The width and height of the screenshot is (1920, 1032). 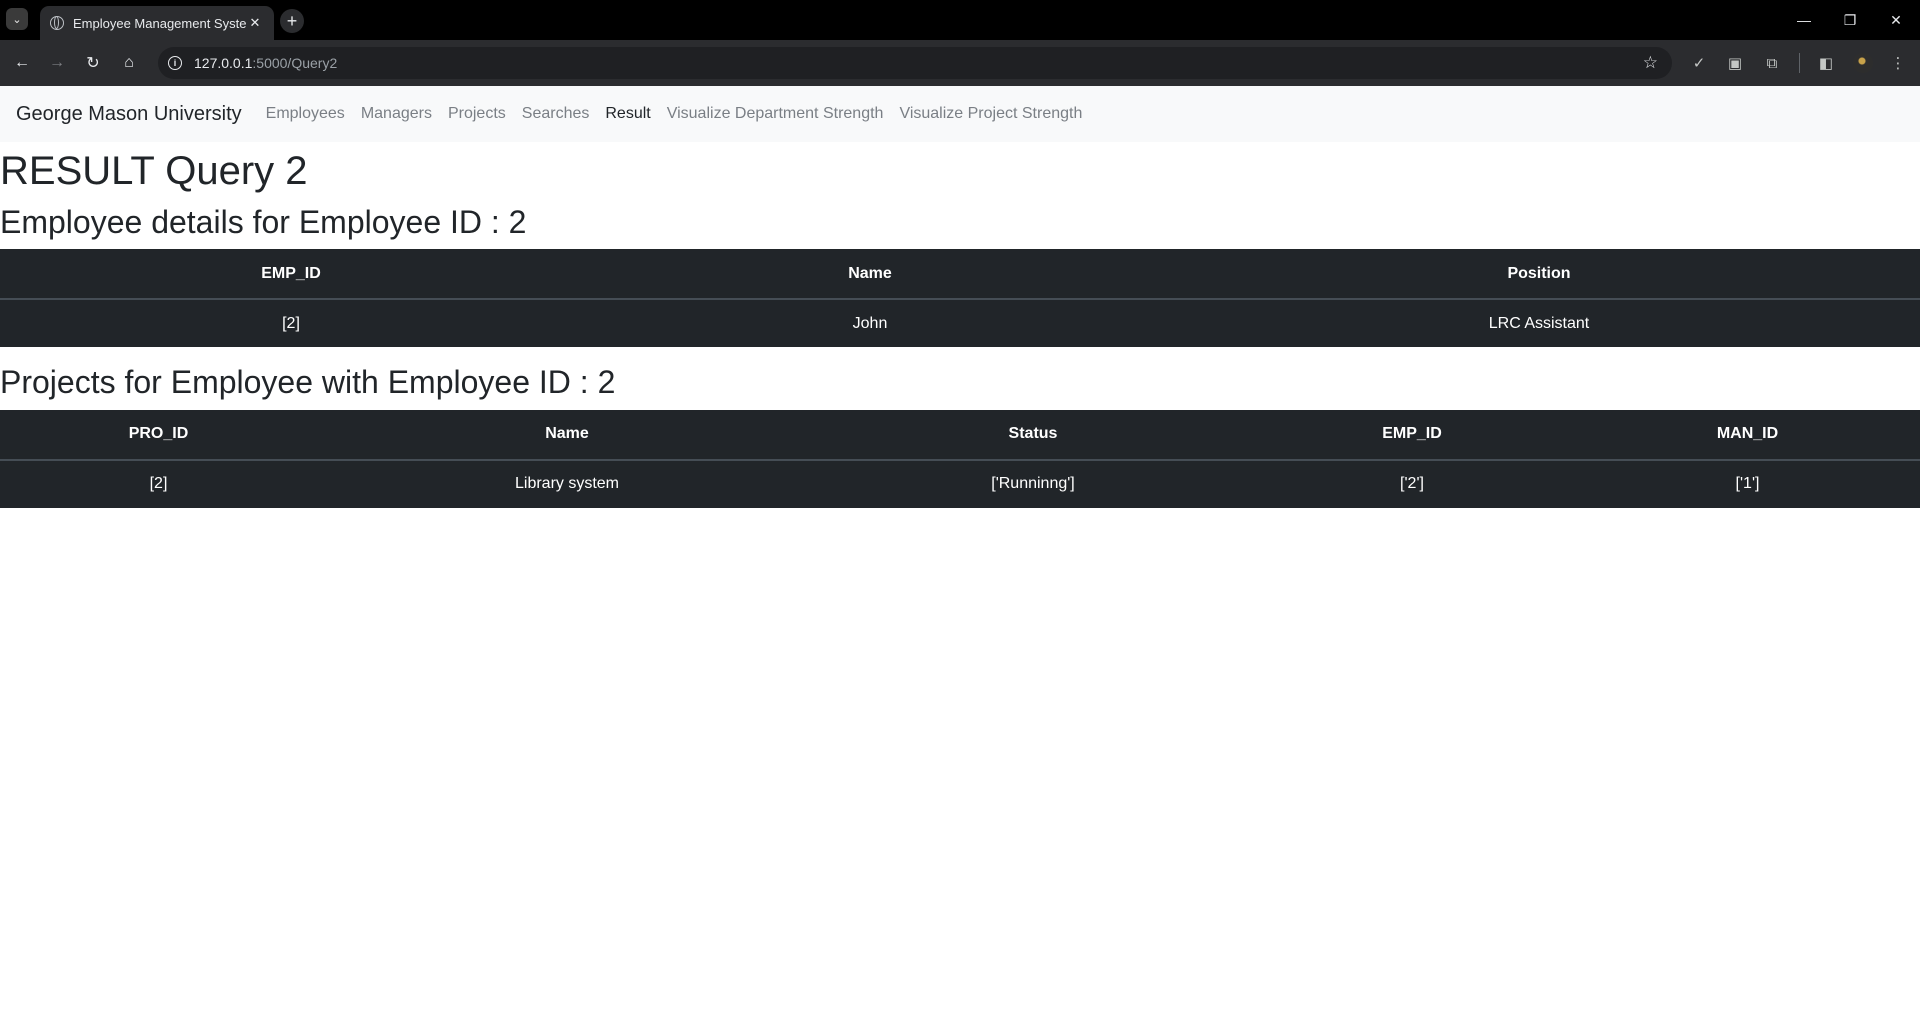 What do you see at coordinates (1747, 484) in the screenshot?
I see `cell-man-id: ['1']` at bounding box center [1747, 484].